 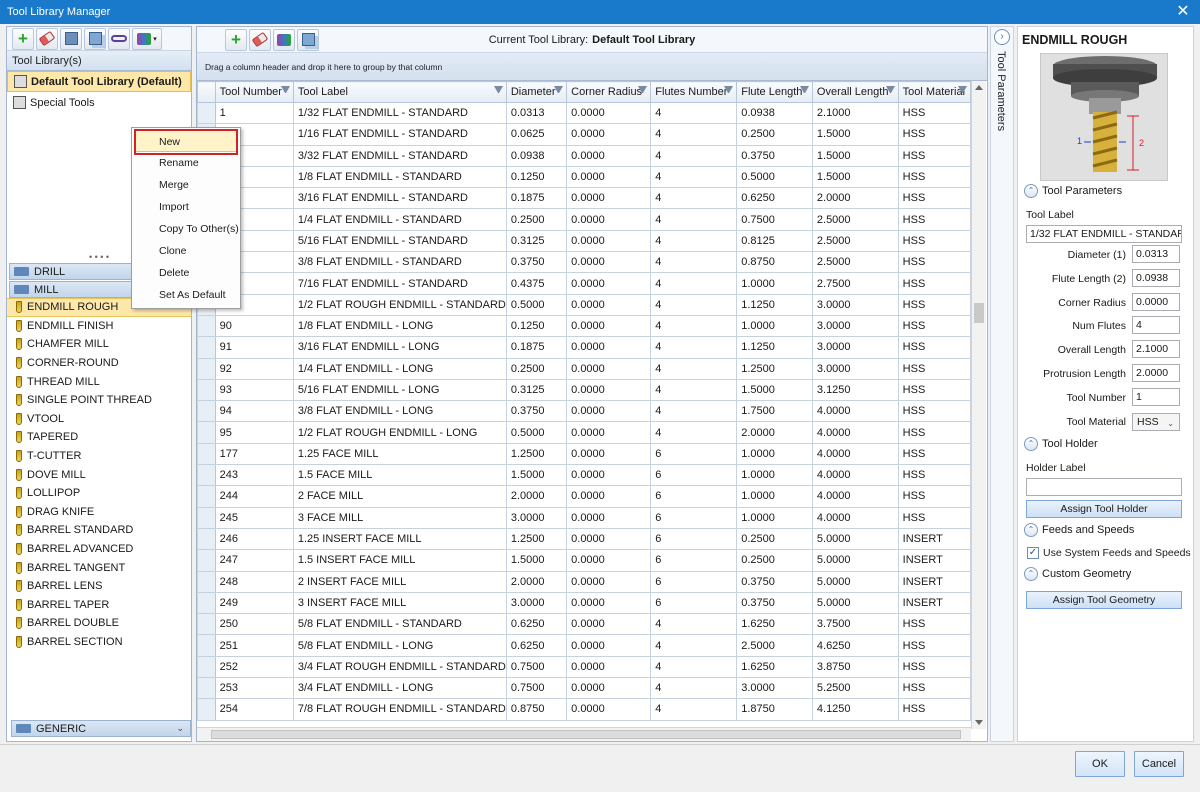 I want to click on use-system-feeds-checkbox: ✓, so click(x=1033, y=553).